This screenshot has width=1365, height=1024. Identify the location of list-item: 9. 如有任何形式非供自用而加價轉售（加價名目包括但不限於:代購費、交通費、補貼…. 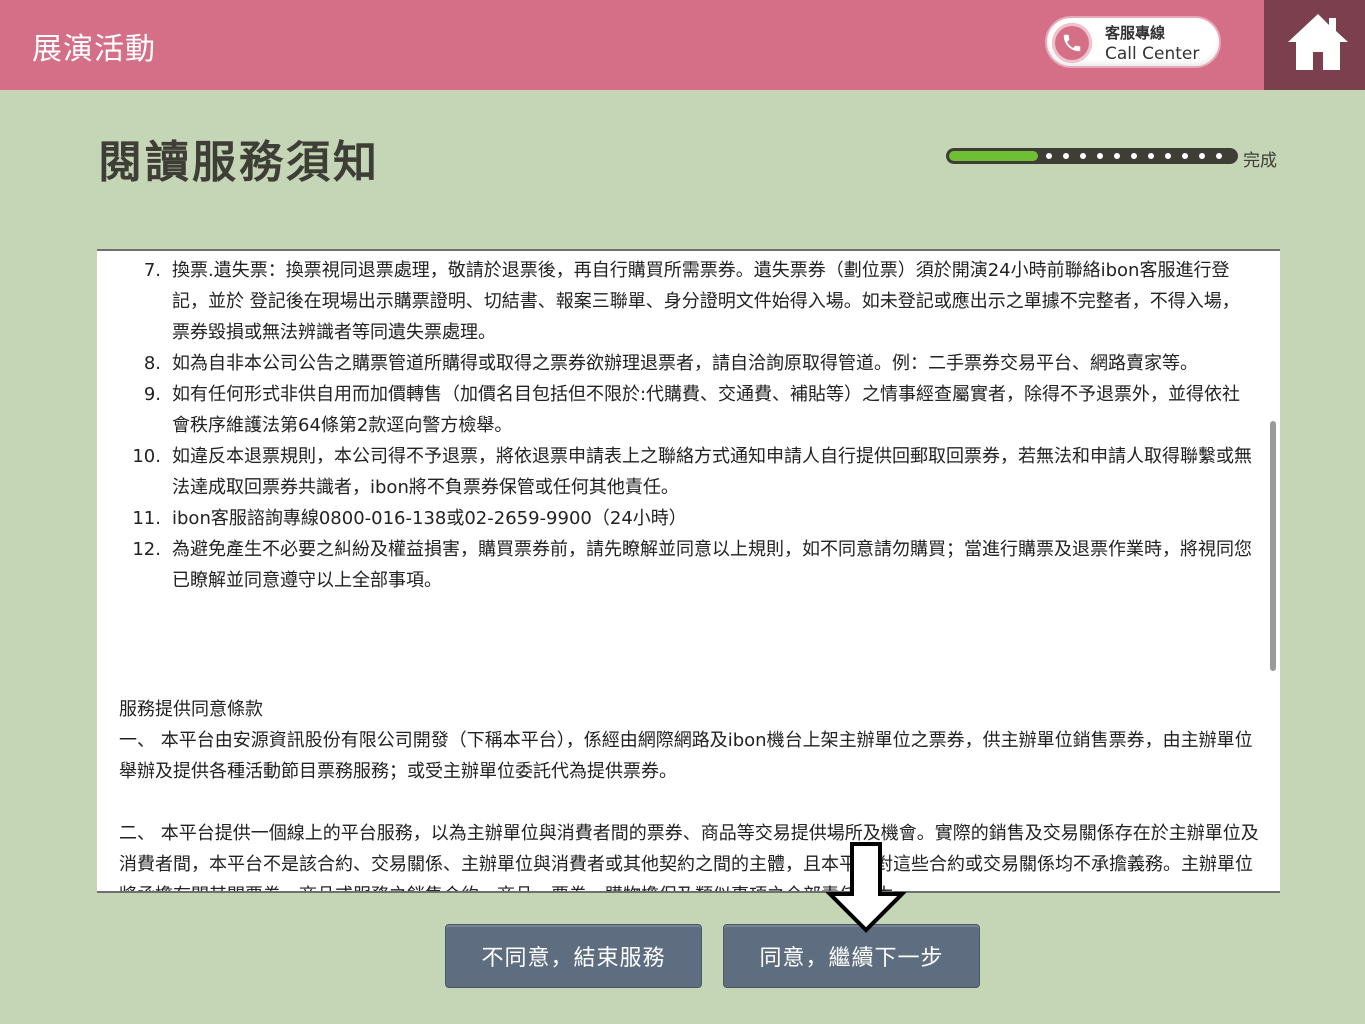
(682, 410).